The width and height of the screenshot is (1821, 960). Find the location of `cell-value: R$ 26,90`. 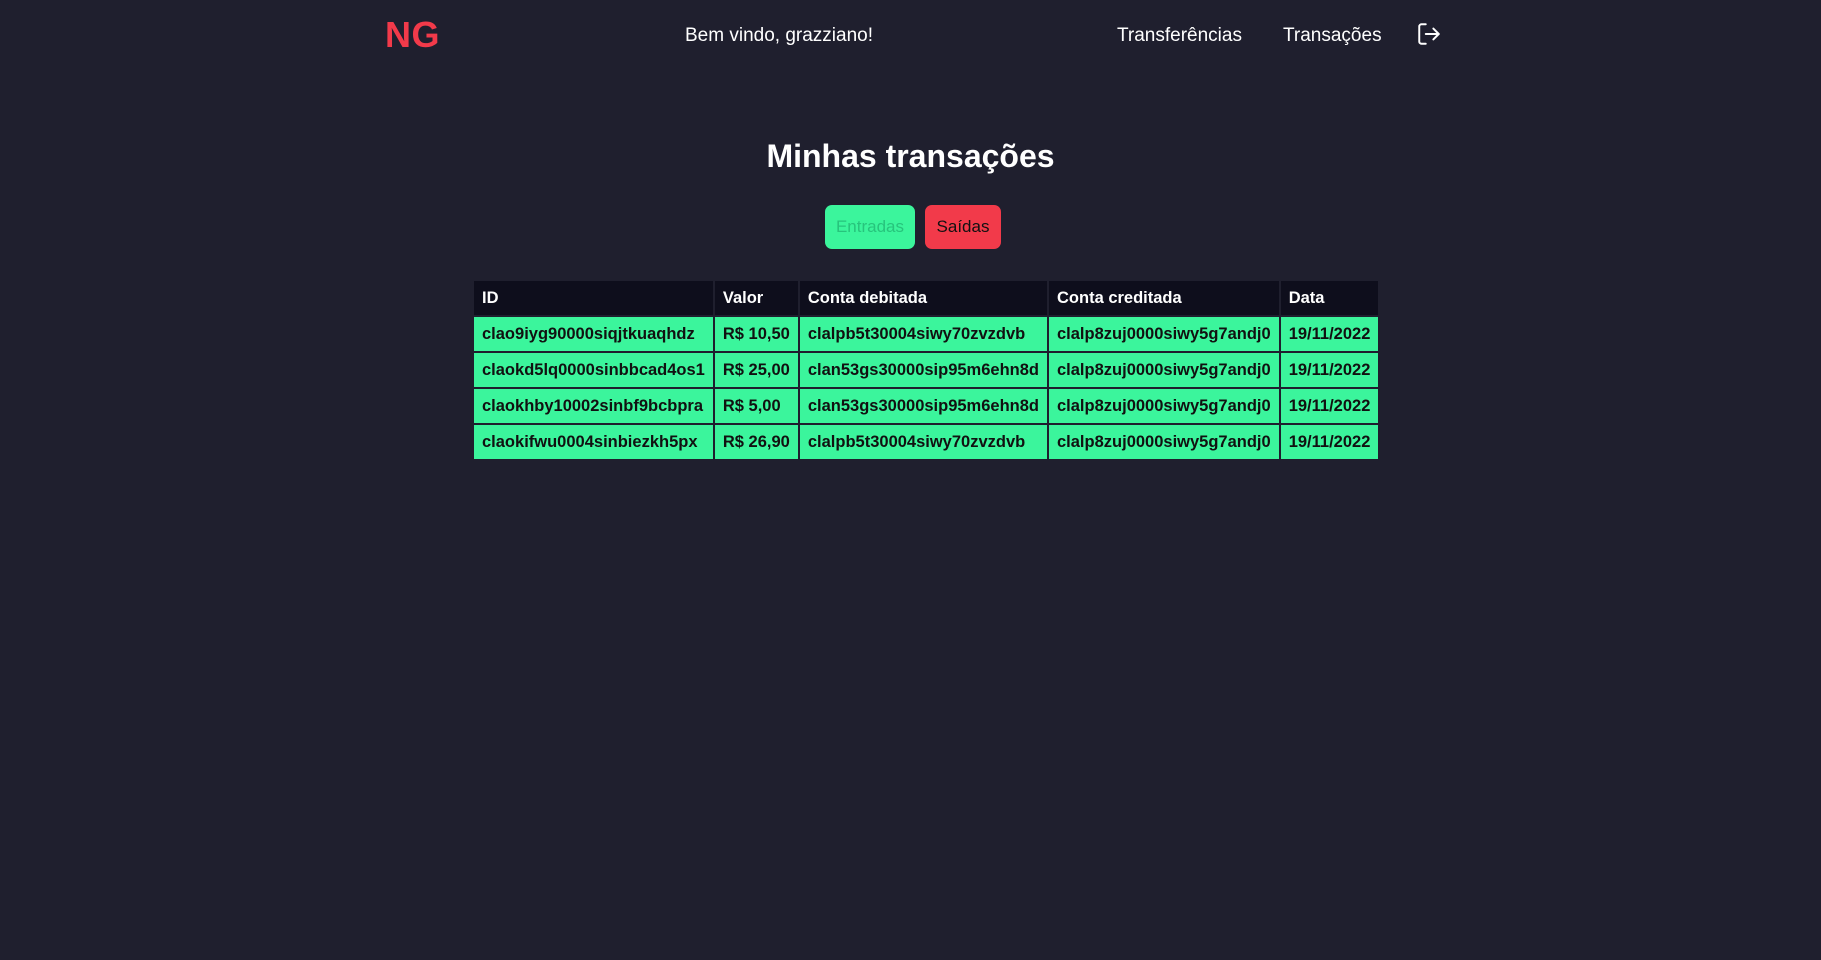

cell-value: R$ 26,90 is located at coordinates (756, 442).